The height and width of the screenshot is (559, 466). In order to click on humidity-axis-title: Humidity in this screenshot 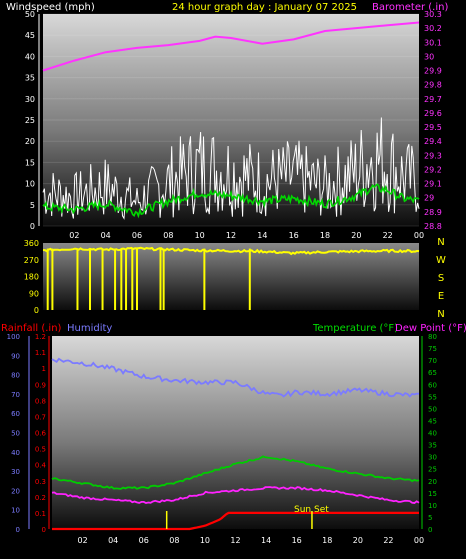, I will do `click(89, 328)`.